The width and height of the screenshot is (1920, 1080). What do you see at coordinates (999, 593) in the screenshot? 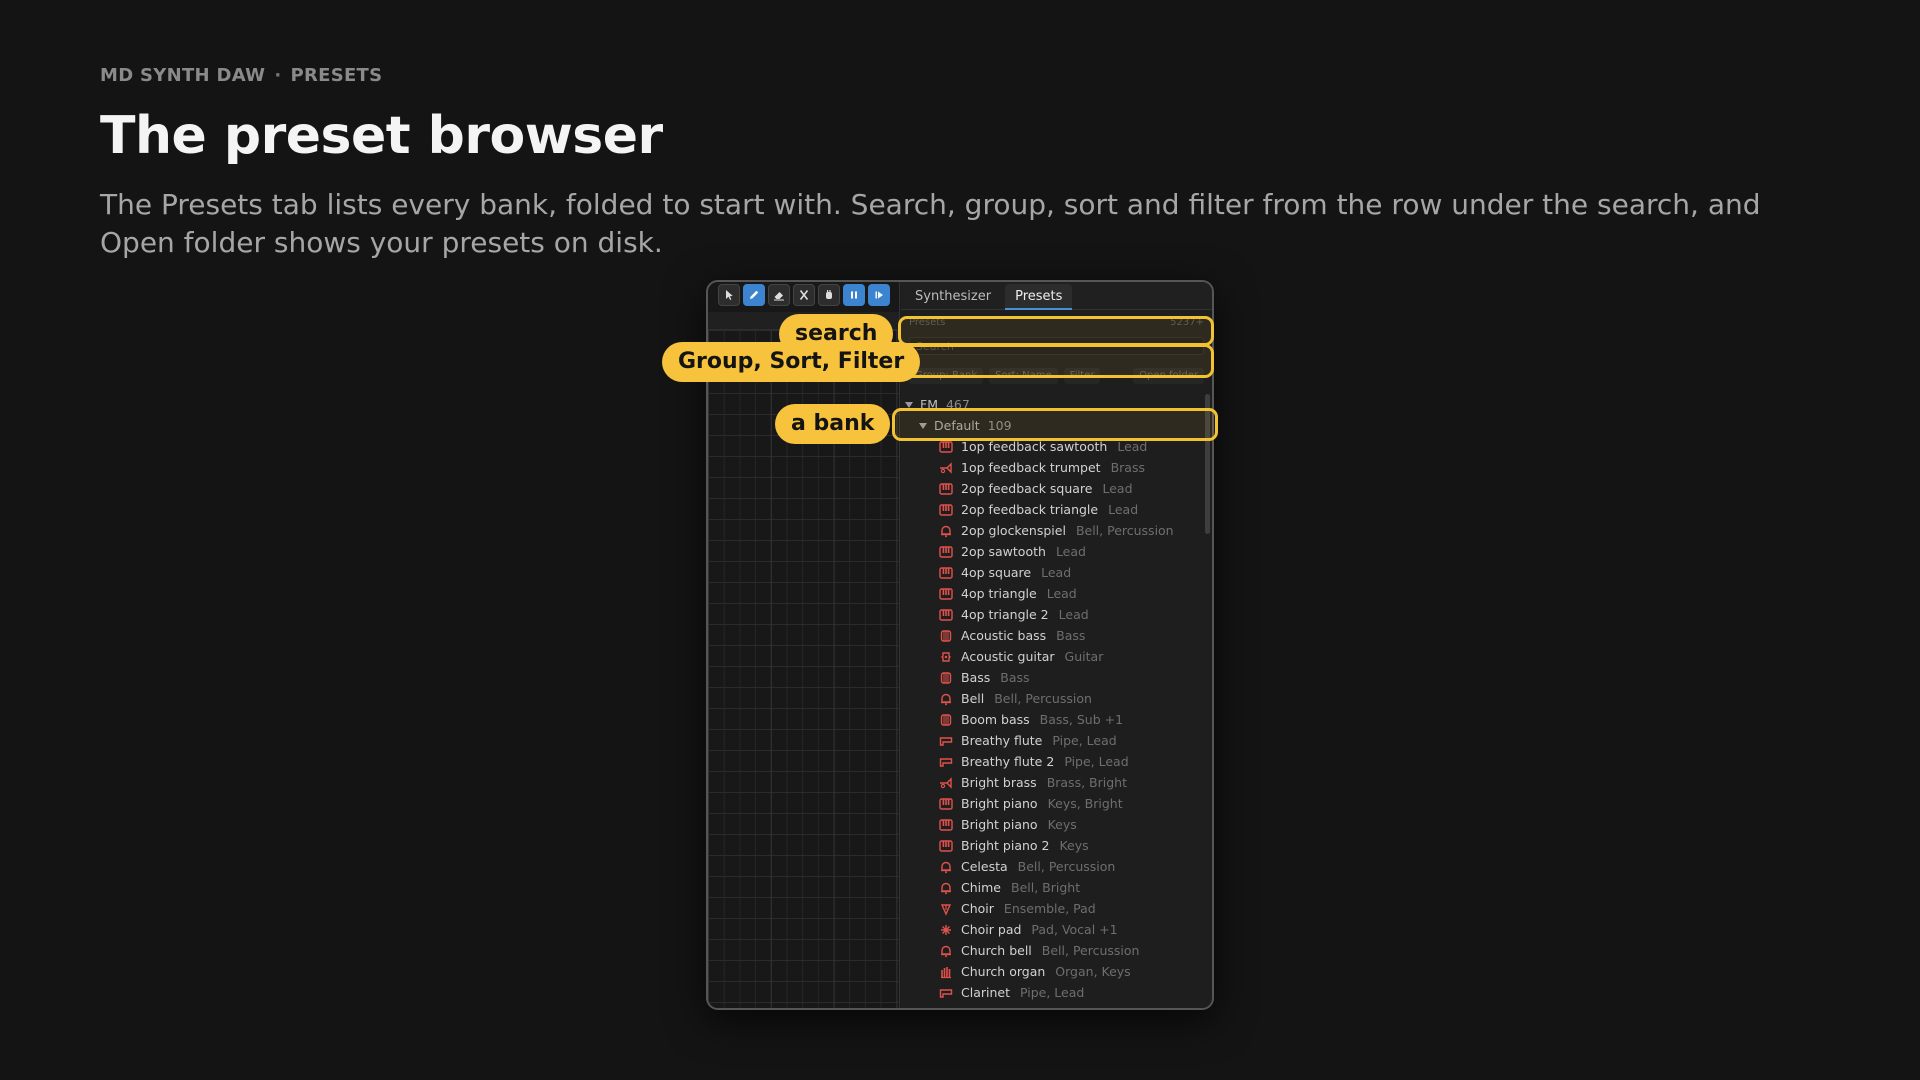
I see `preset-name: 4op triangle` at bounding box center [999, 593].